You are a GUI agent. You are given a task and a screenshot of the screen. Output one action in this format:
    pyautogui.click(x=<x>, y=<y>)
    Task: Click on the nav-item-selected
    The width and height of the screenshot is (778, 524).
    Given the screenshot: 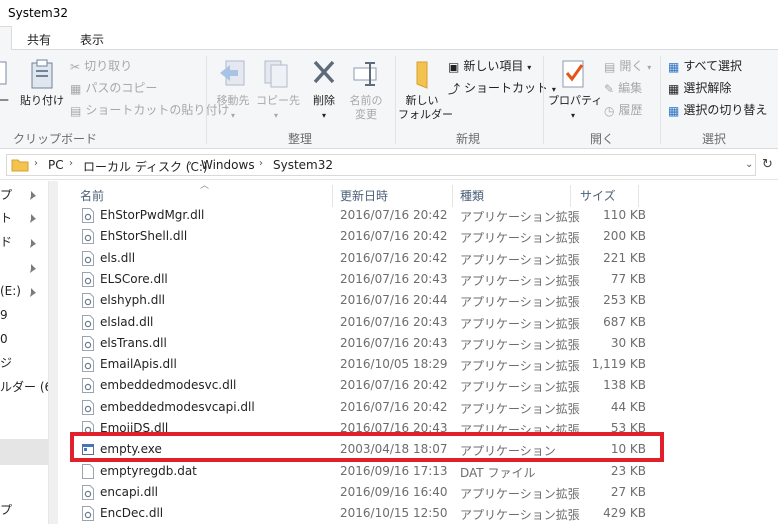 What is the action you would take?
    pyautogui.click(x=24, y=452)
    